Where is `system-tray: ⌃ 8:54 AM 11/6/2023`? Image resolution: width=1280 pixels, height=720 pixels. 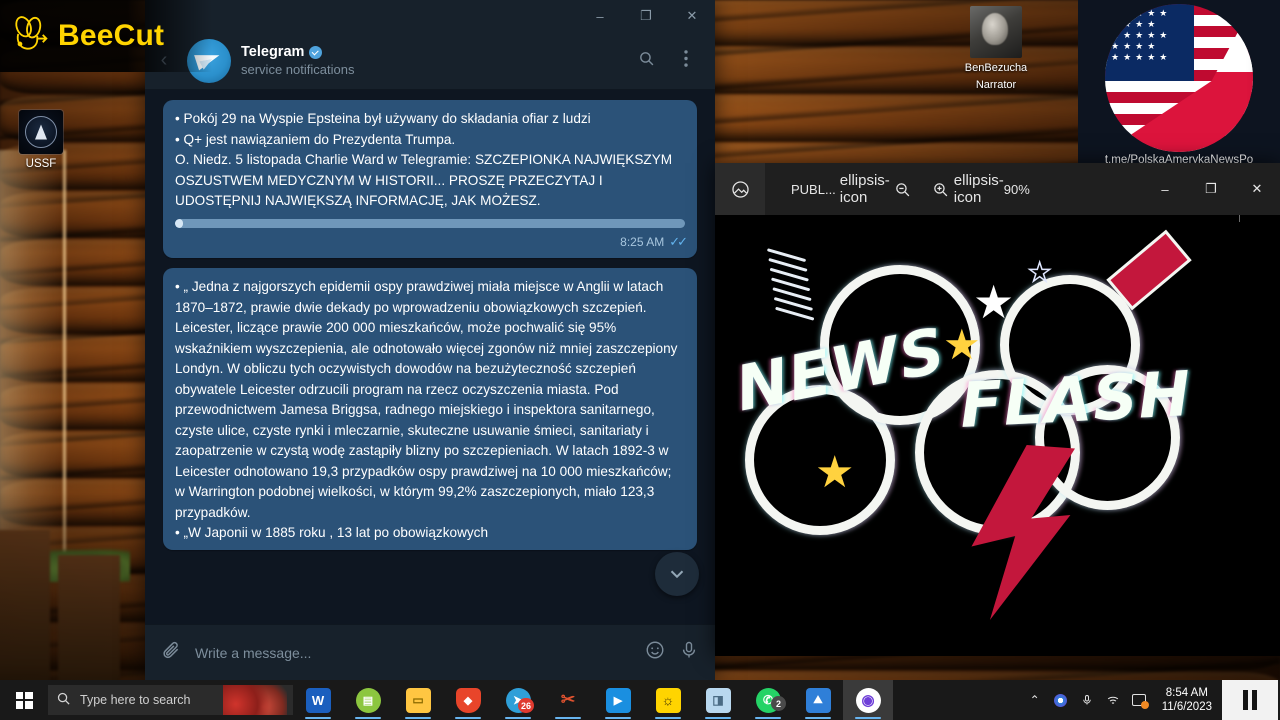 system-tray: ⌃ 8:54 AM 11/6/2023 is located at coordinates (1151, 700).